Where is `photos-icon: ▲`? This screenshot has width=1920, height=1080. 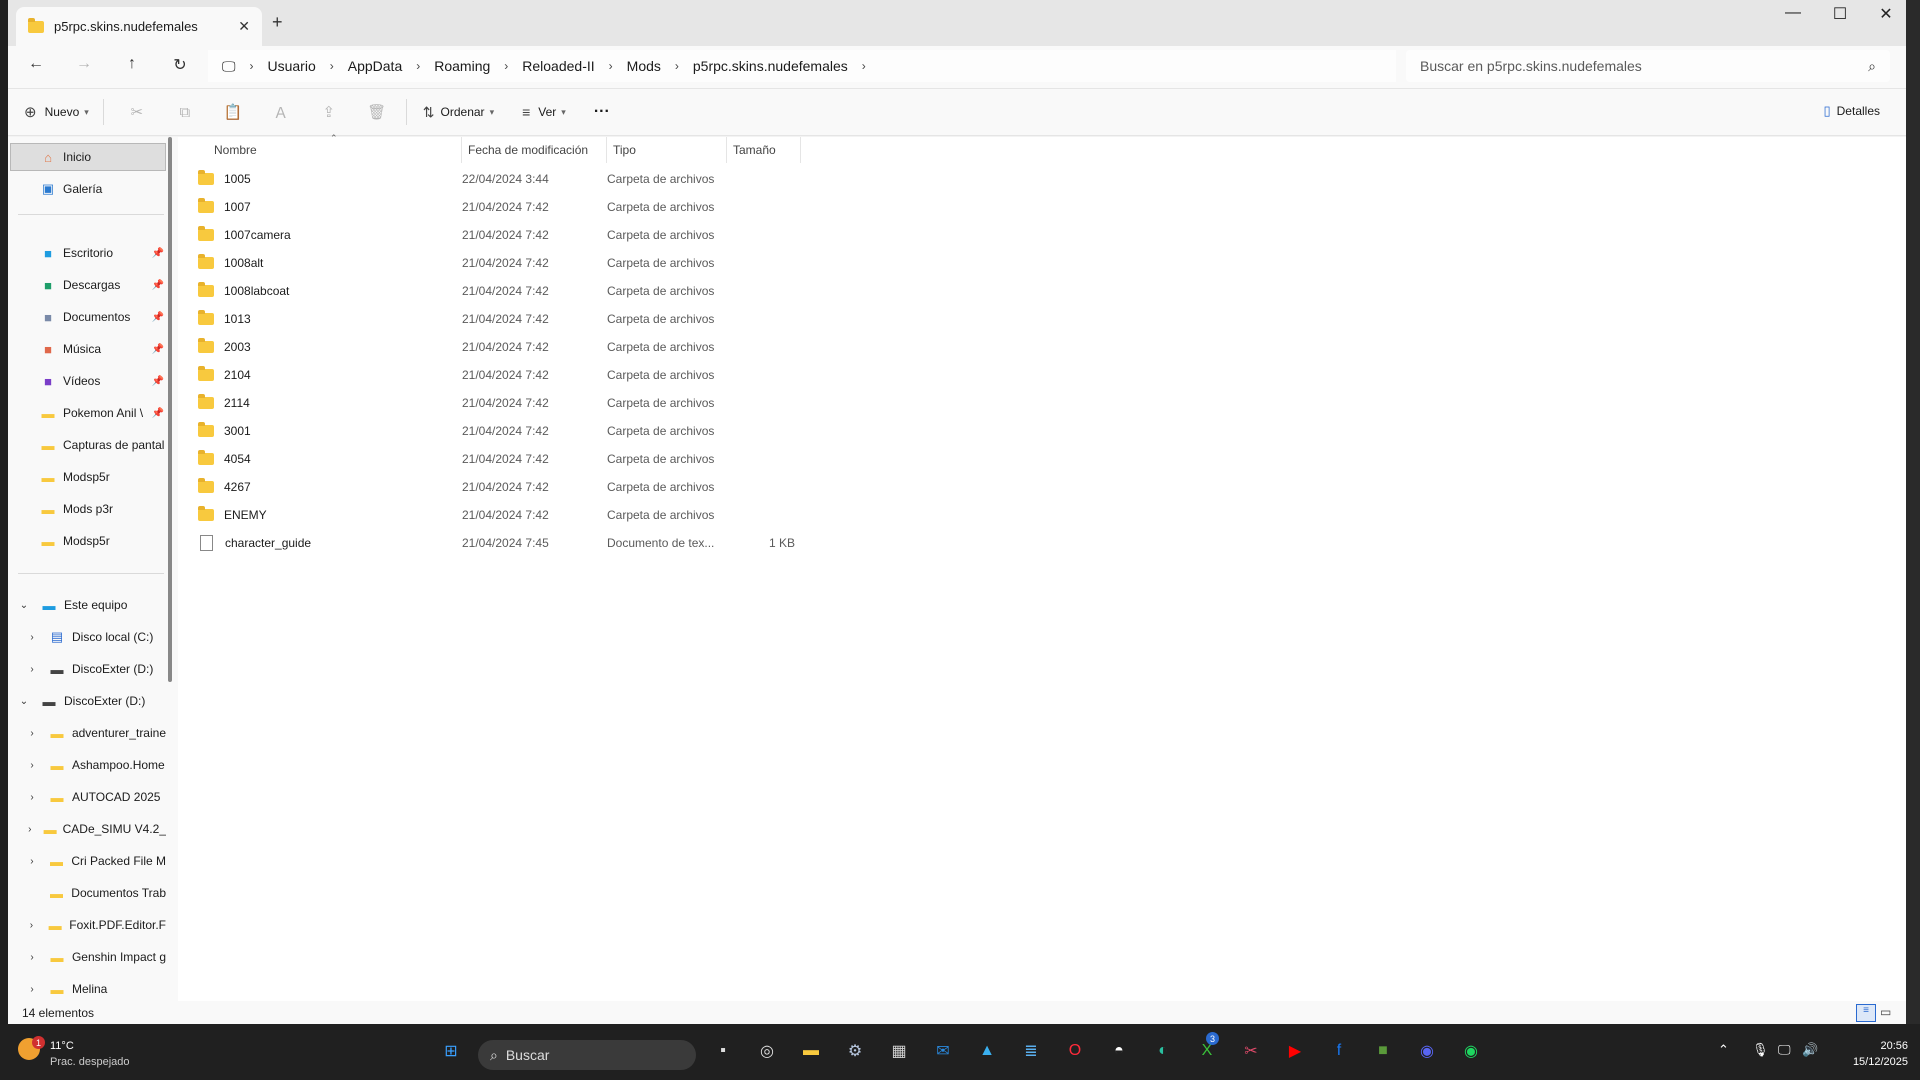
photos-icon: ▲ is located at coordinates (987, 1051).